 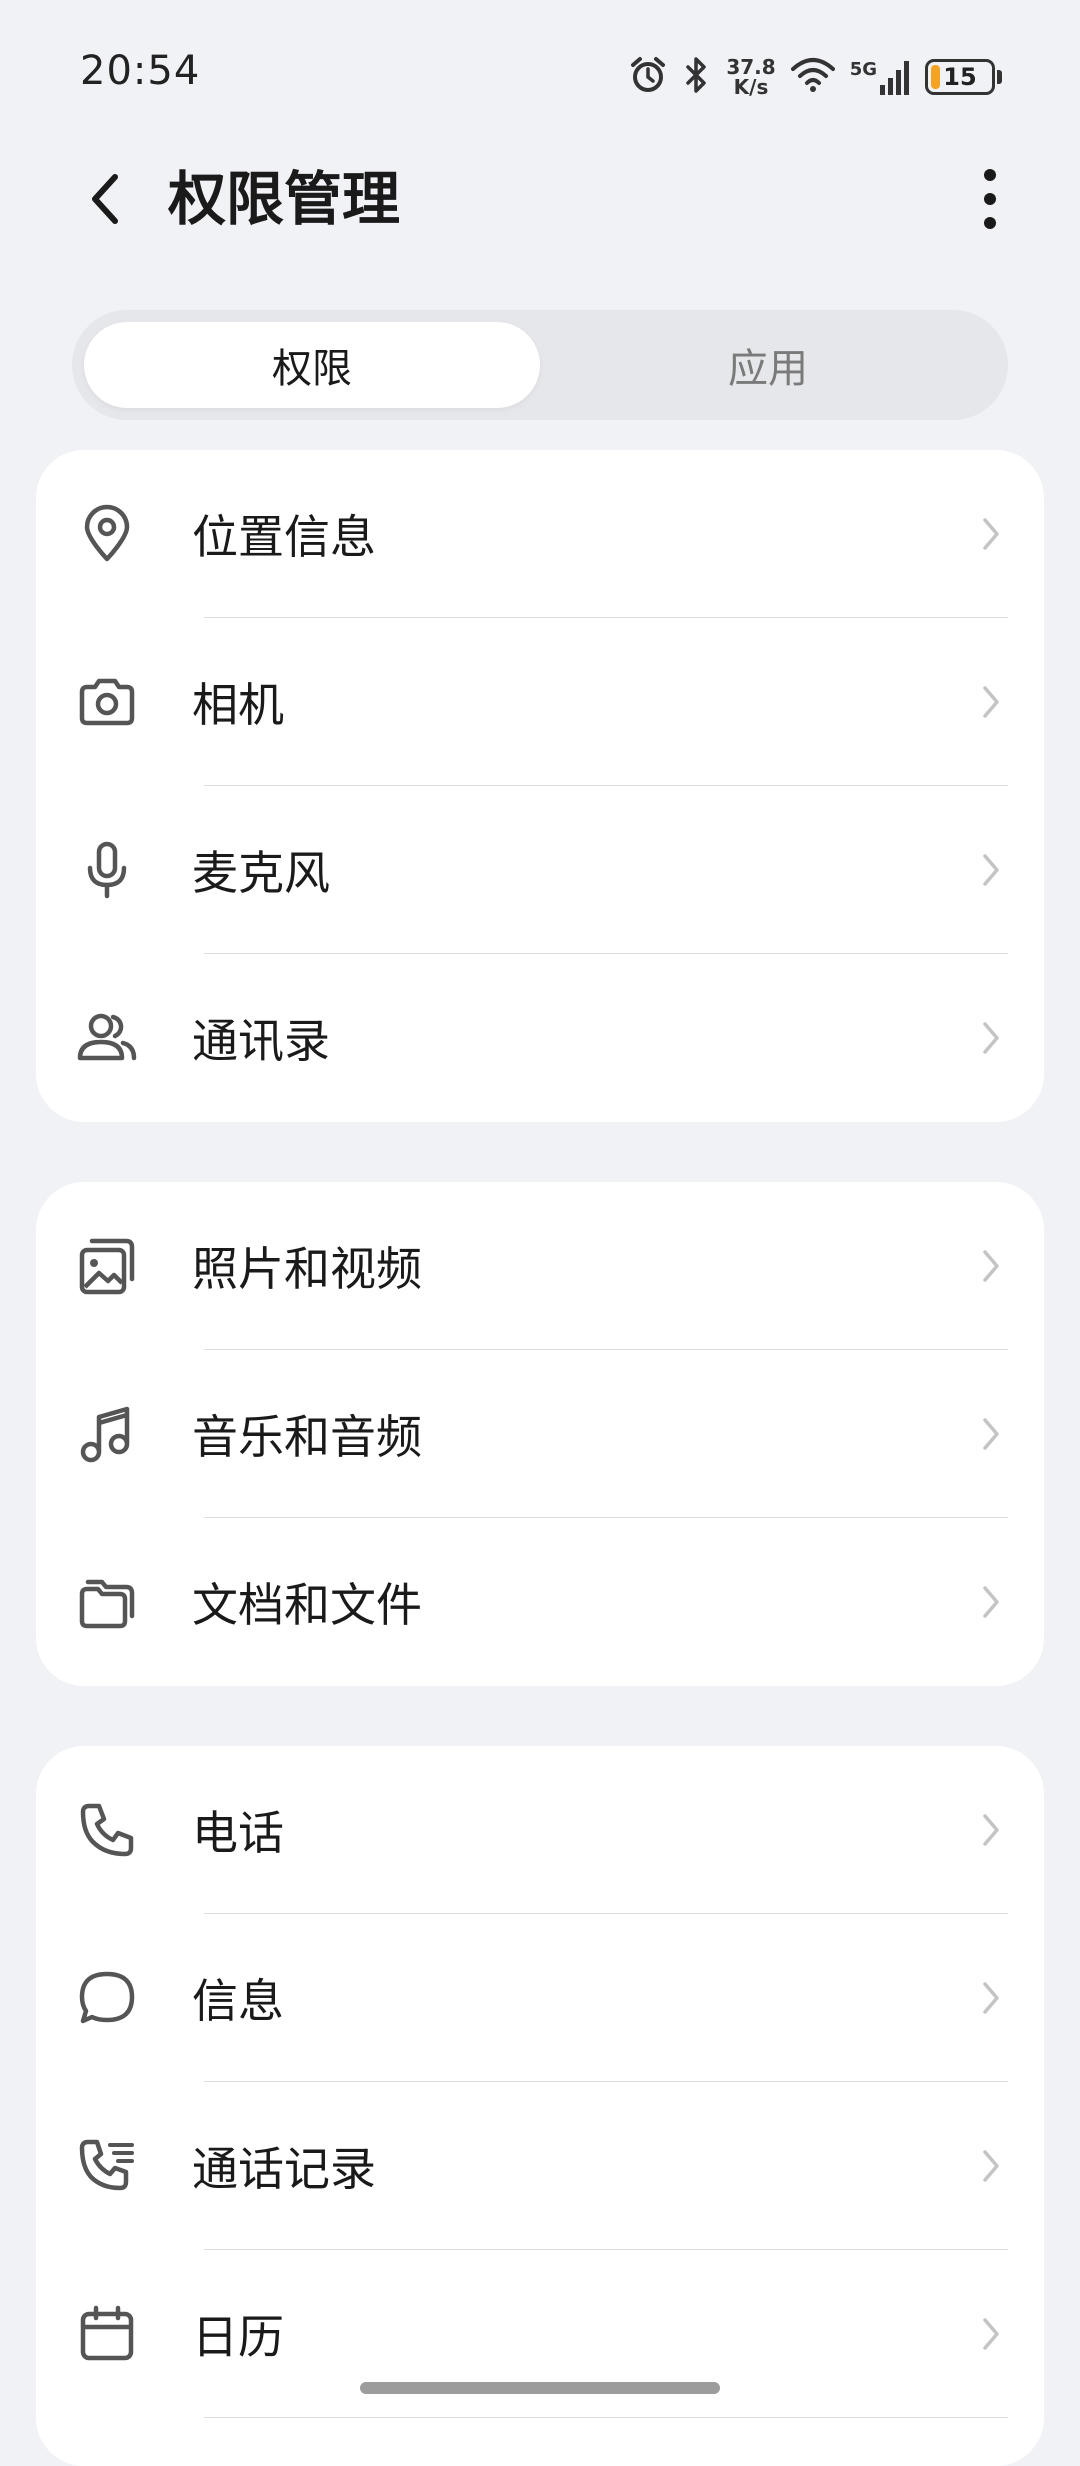 I want to click on permission-item-label: 文档和文件, so click(x=307, y=1605).